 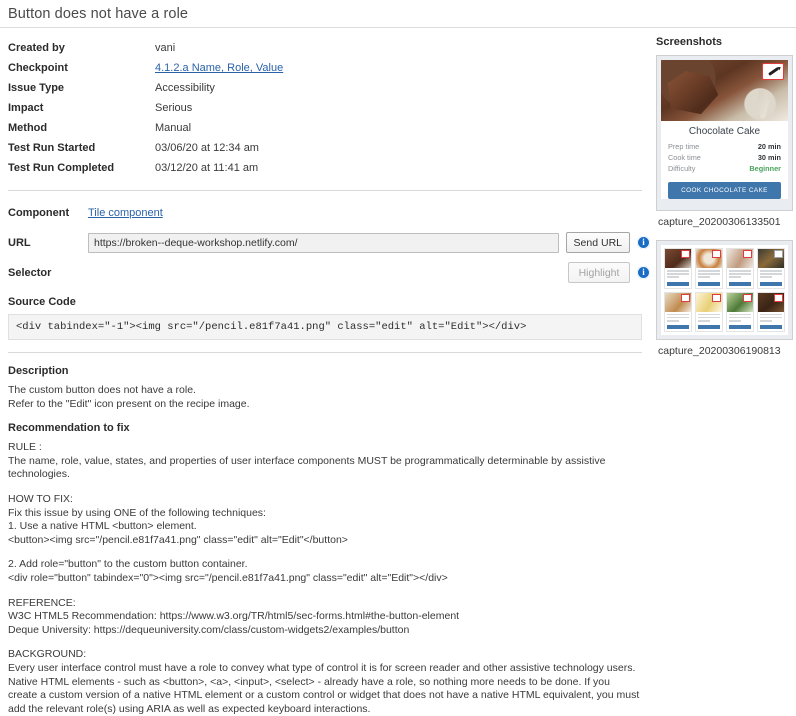 I want to click on pencil-glyph, so click(x=773, y=71).